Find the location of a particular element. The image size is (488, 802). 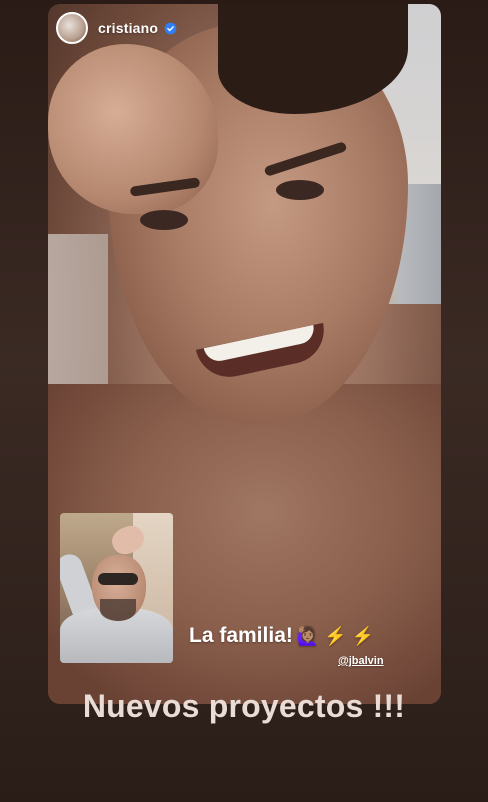

verified-badge-icon is located at coordinates (170, 28).